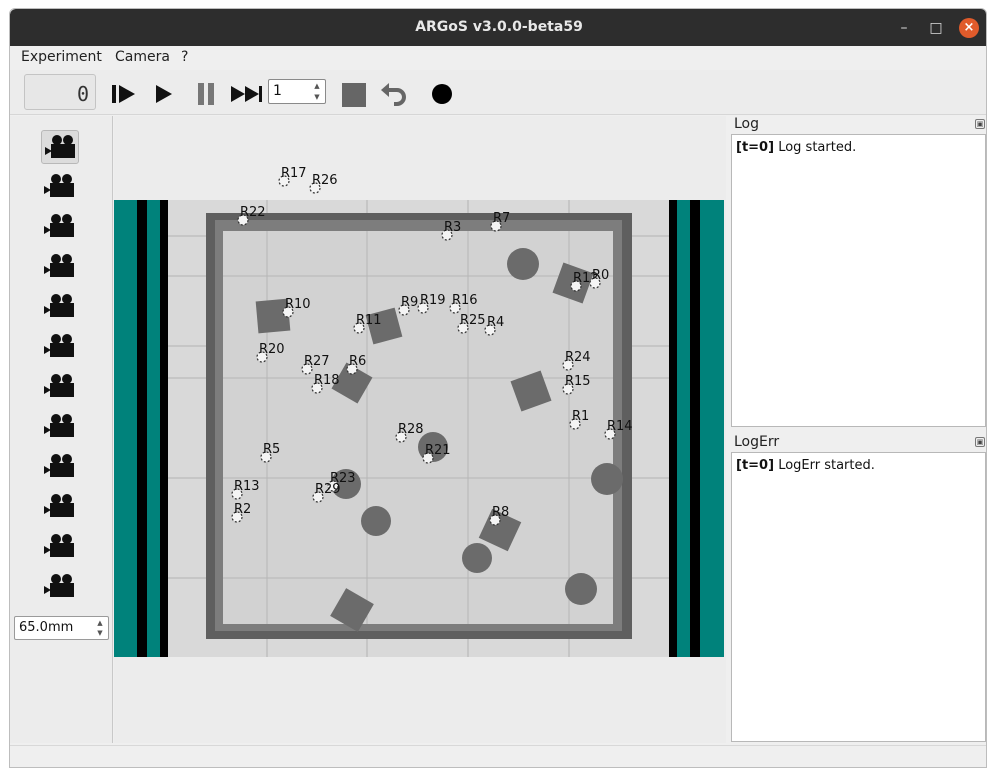 The width and height of the screenshot is (996, 775). I want to click on log-title: Log, so click(747, 124).